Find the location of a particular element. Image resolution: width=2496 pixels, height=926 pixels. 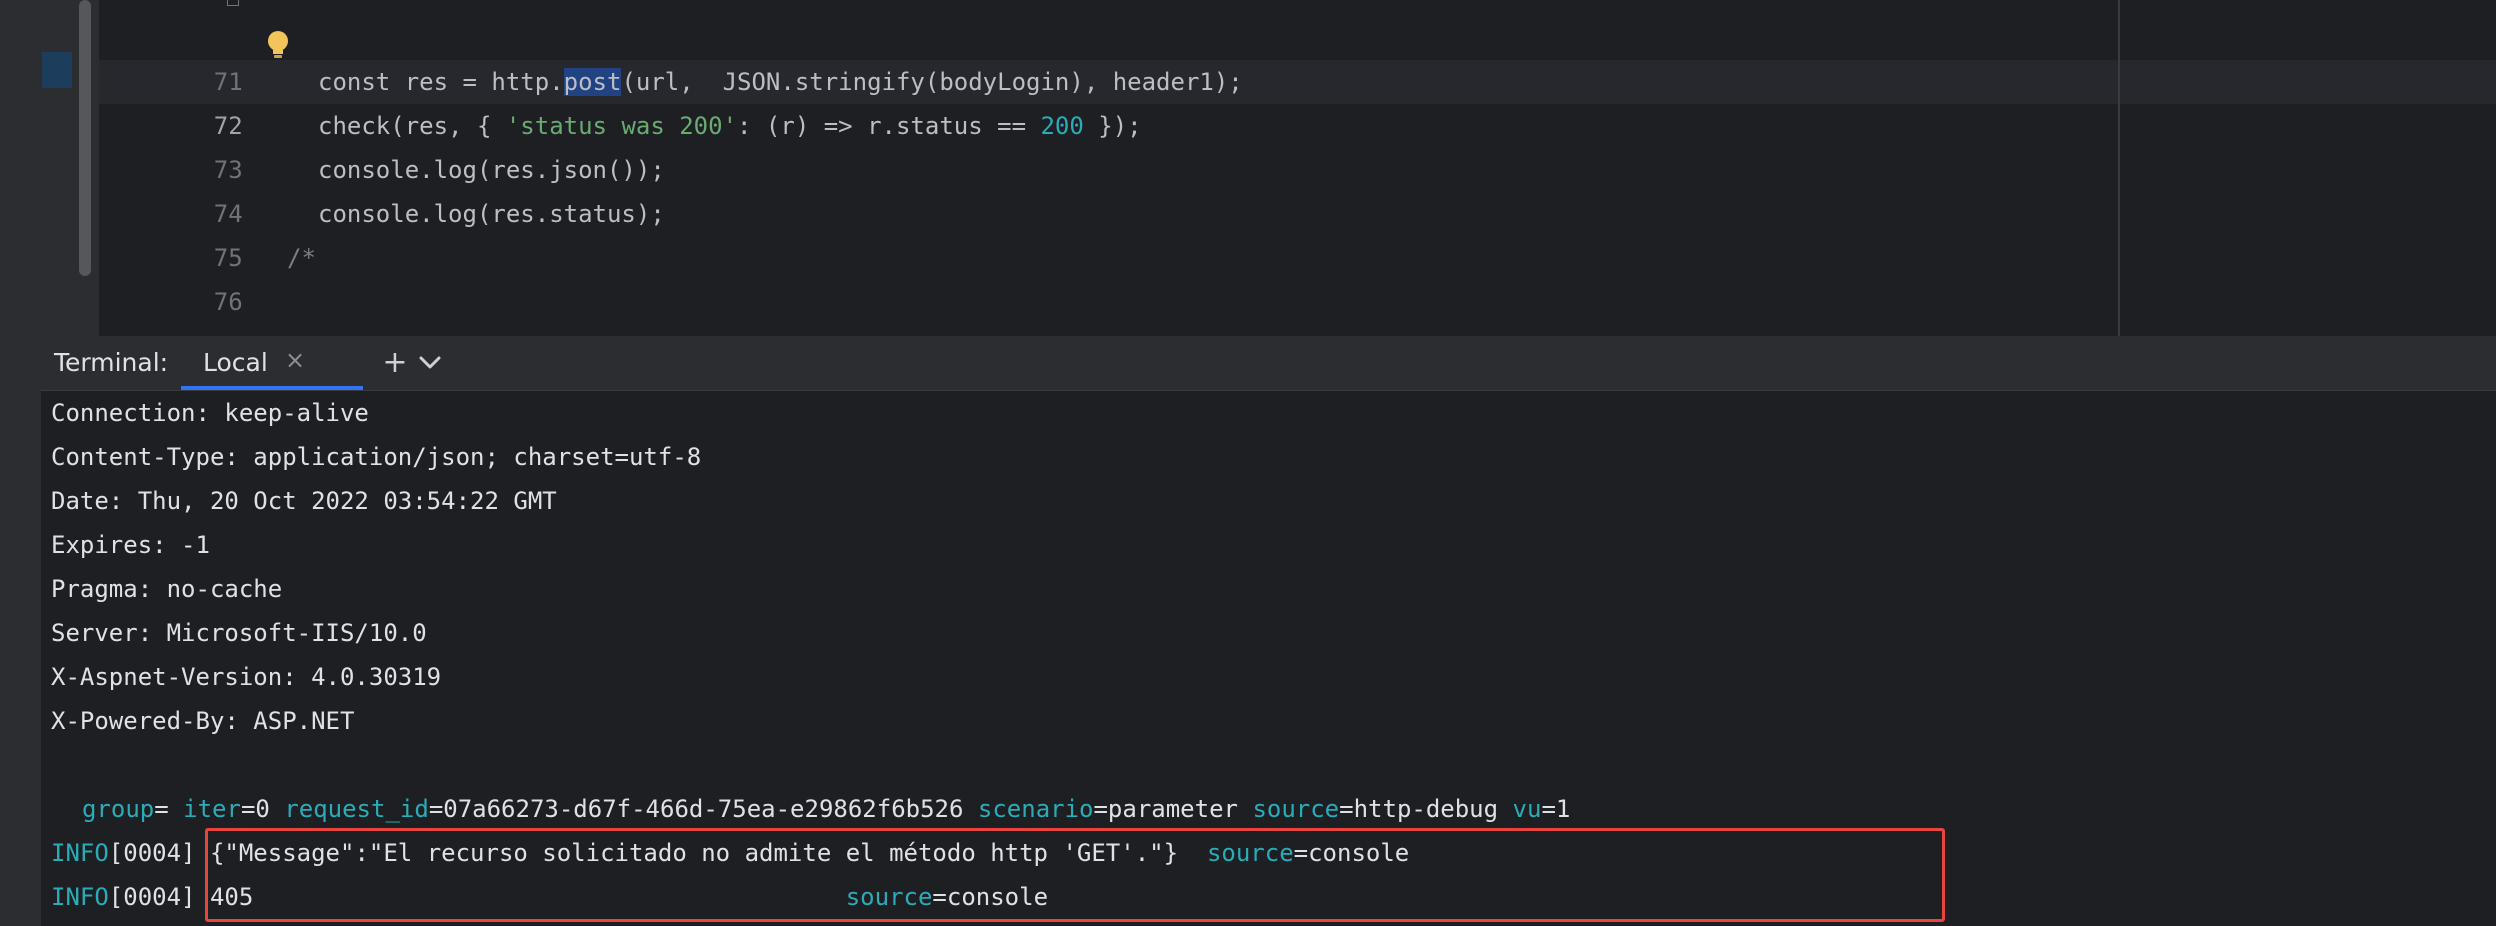

code-text: /* is located at coordinates (301, 258).